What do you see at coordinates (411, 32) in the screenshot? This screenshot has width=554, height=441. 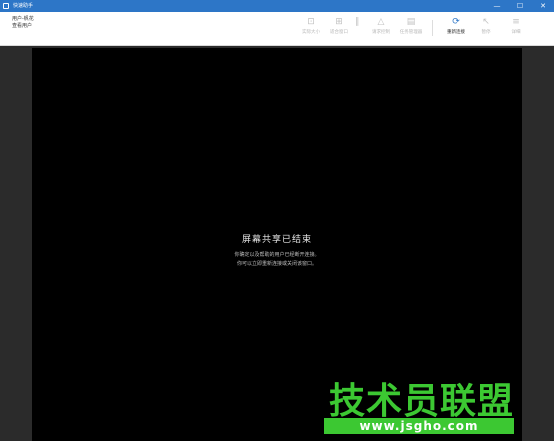 I see `tool-label: 任务管理器` at bounding box center [411, 32].